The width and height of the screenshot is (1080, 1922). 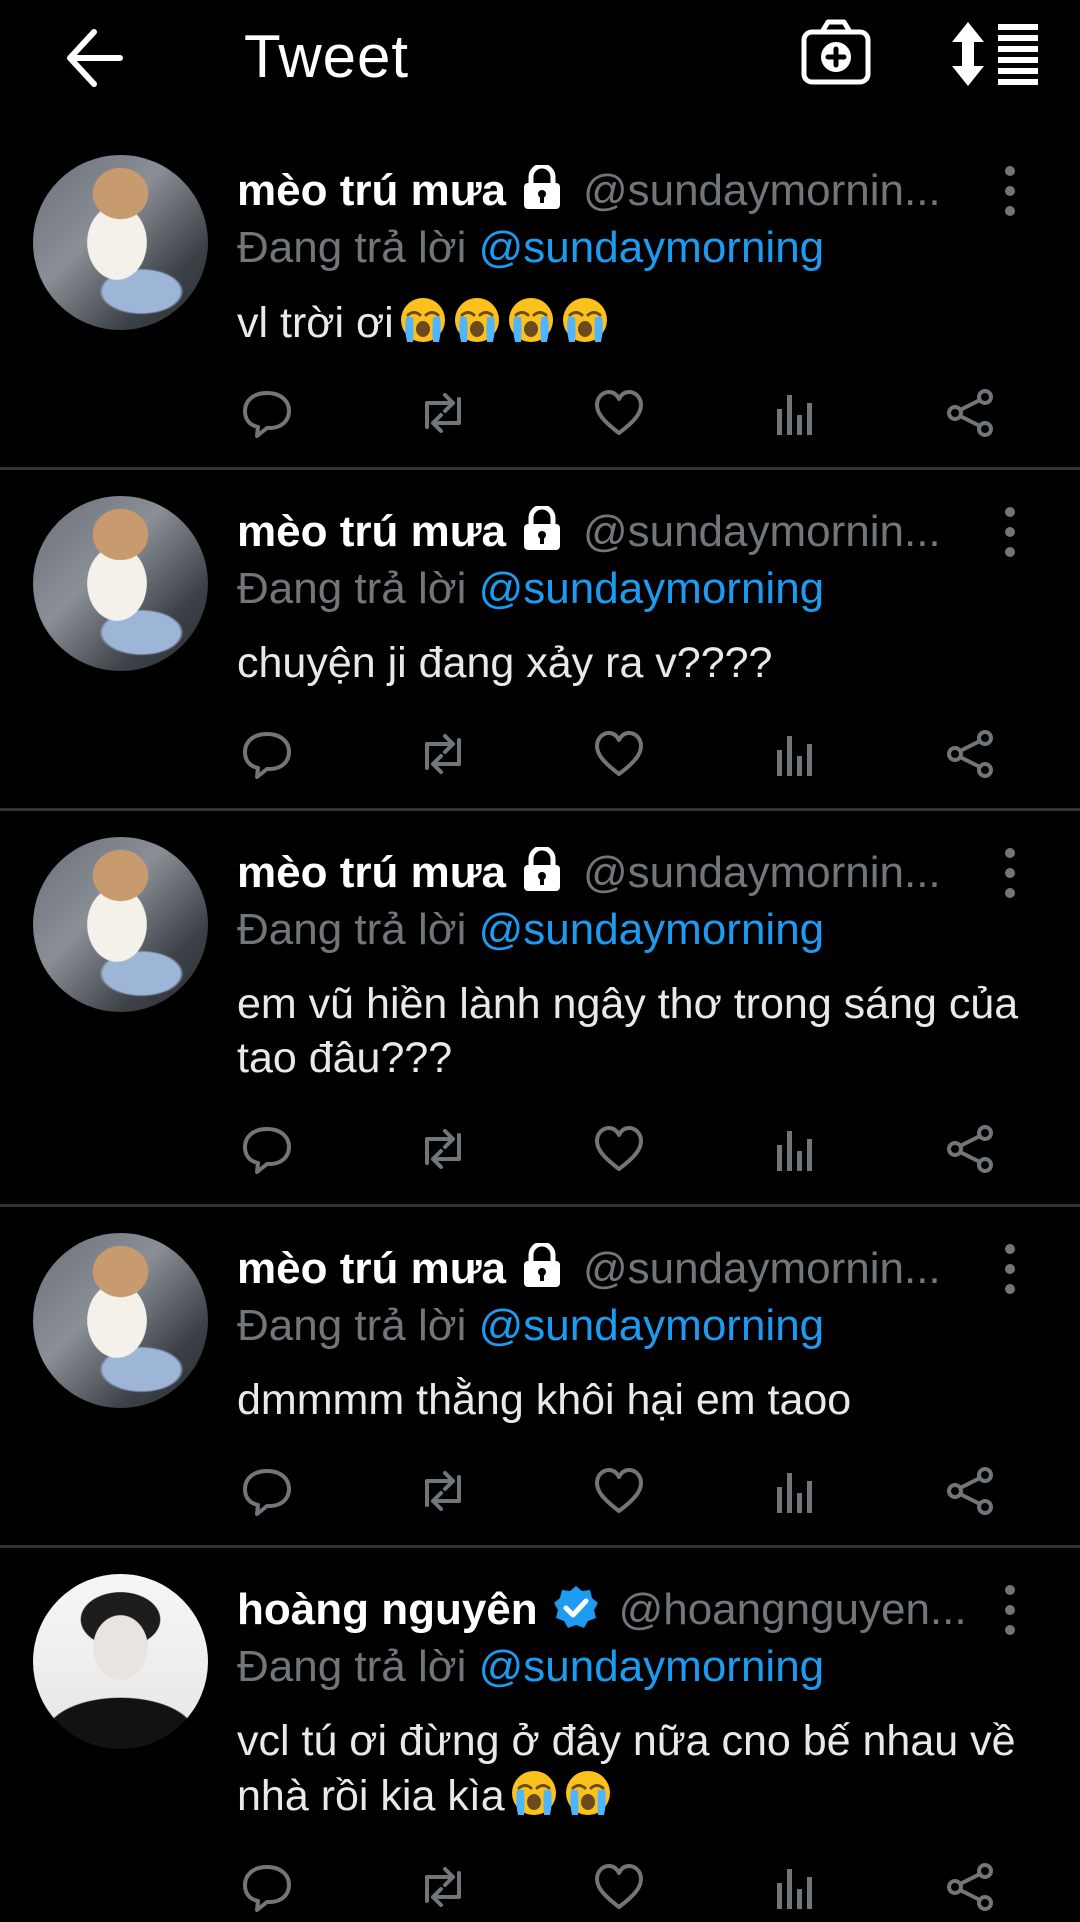 I want to click on display-name: hoàng nguyên, so click(x=387, y=1610).